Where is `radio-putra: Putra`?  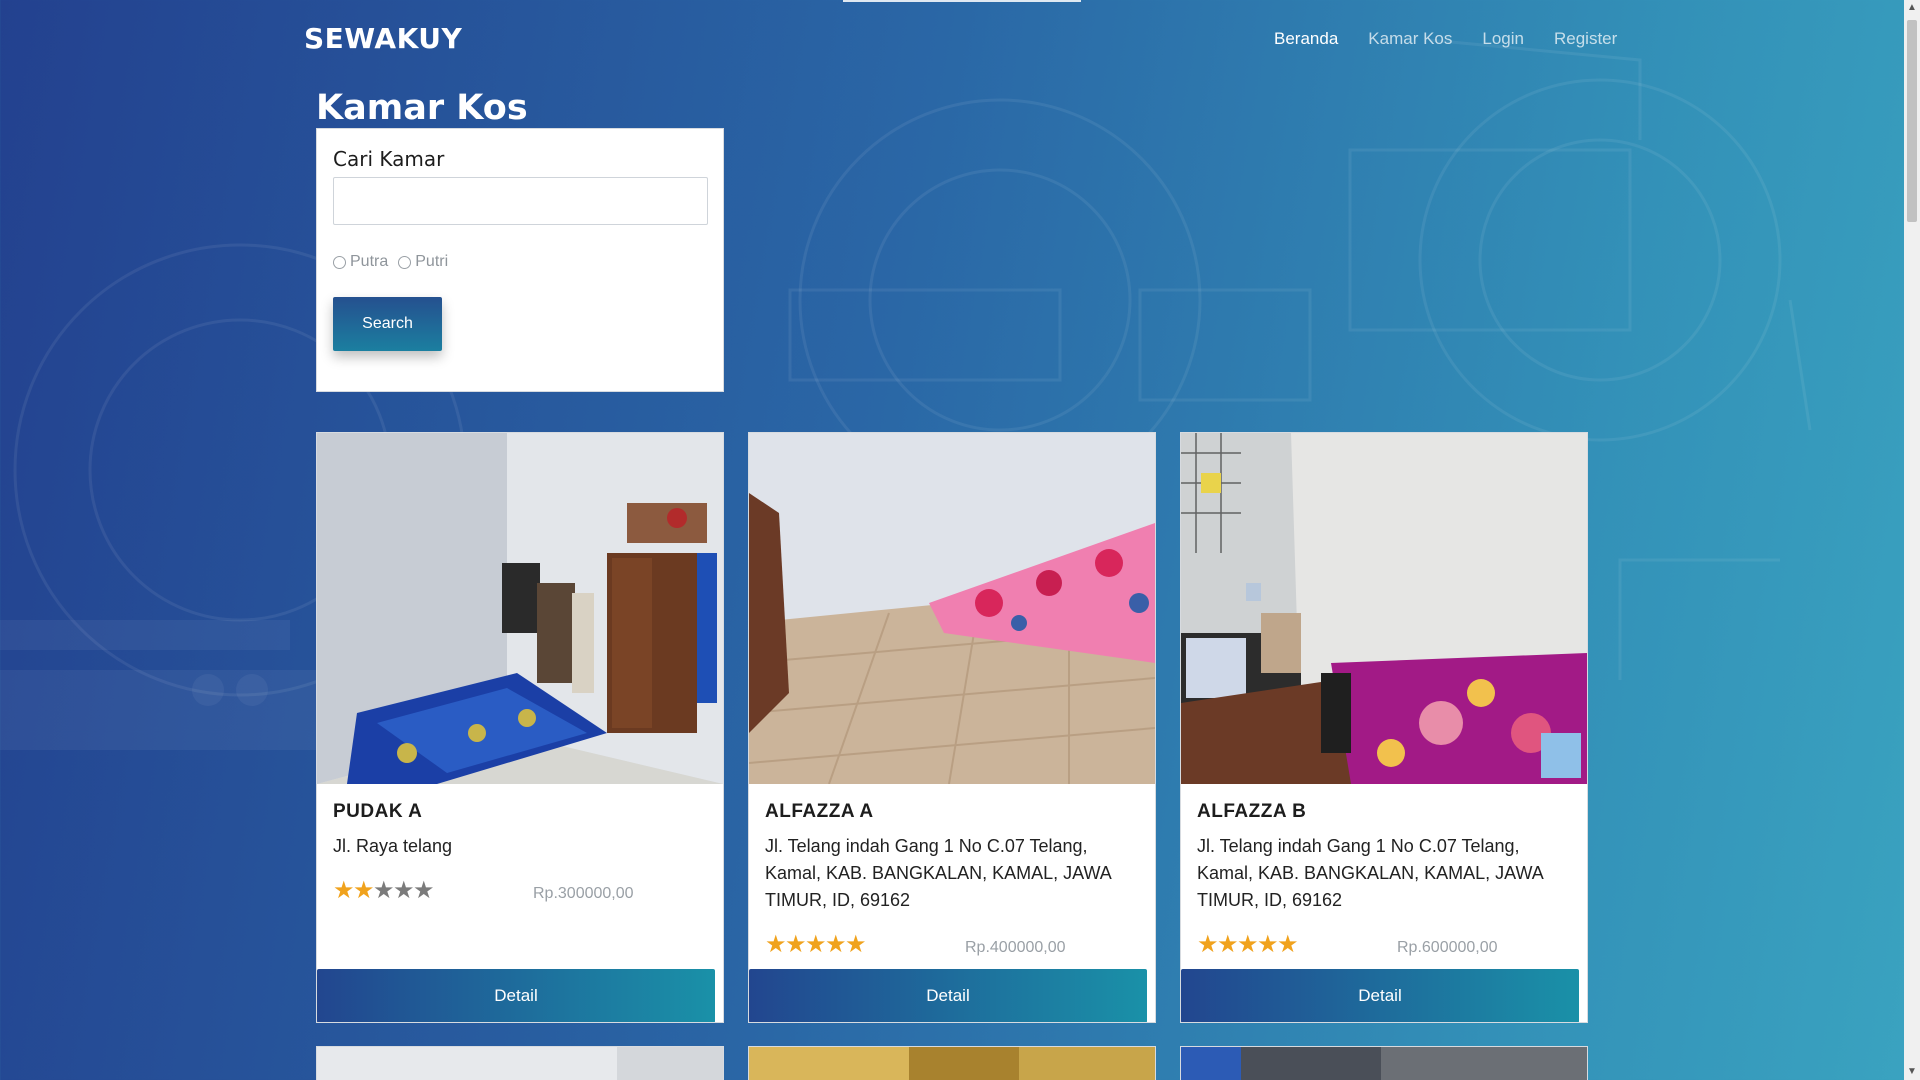 radio-putra: Putra is located at coordinates (360, 262).